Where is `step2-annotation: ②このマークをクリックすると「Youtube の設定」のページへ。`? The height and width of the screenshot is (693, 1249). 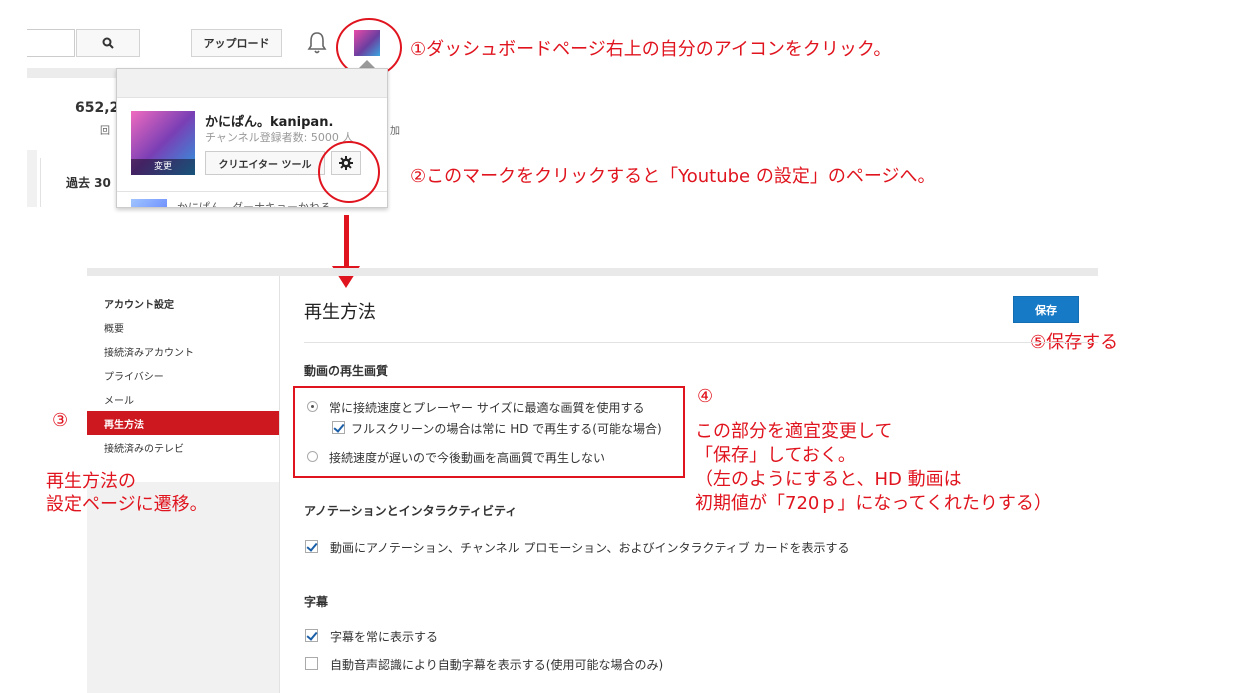
step2-annotation: ②このマークをクリックすると「Youtube の設定」のページへ。 is located at coordinates (673, 176).